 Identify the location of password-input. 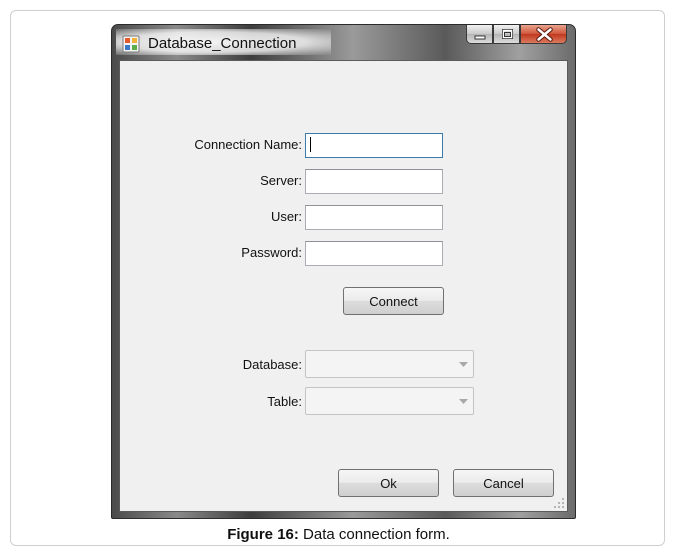
(374, 253).